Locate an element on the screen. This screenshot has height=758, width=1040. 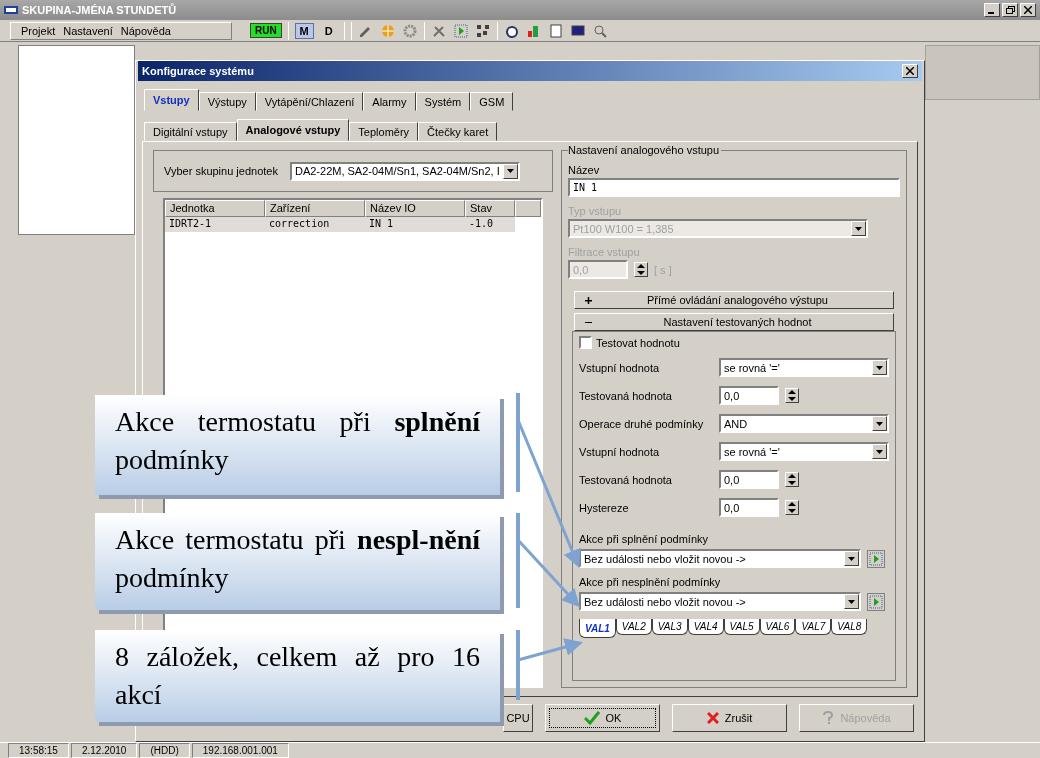
input-field: IN 1 is located at coordinates (734, 187).